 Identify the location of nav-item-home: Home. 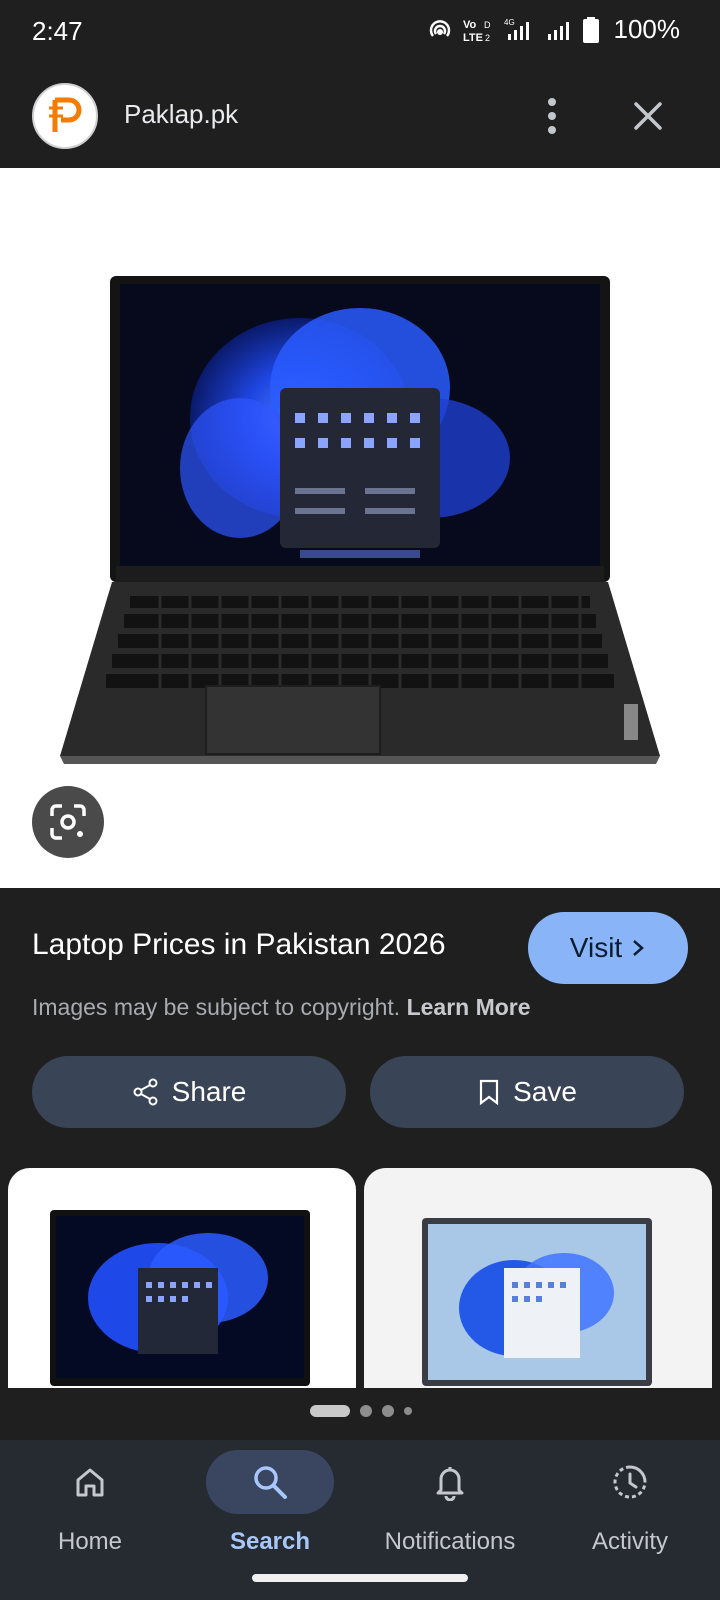
(90, 1505).